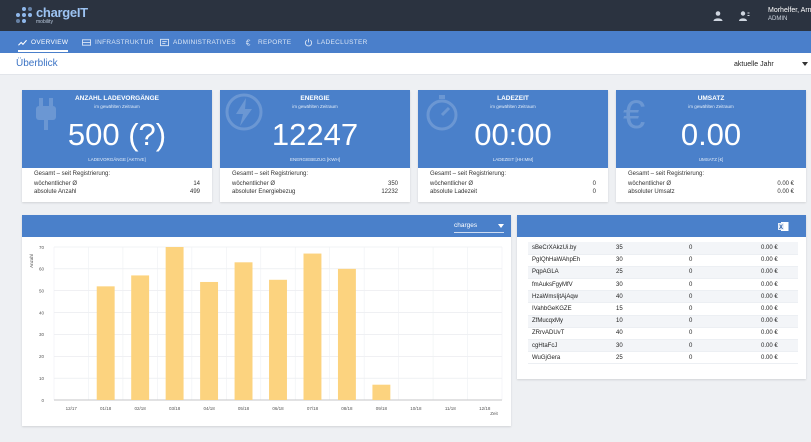 Image resolution: width=811 pixels, height=442 pixels. Describe the element at coordinates (570, 260) in the screenshot. I see `station-name-cell: PgIQhHaWAhpEh` at that location.